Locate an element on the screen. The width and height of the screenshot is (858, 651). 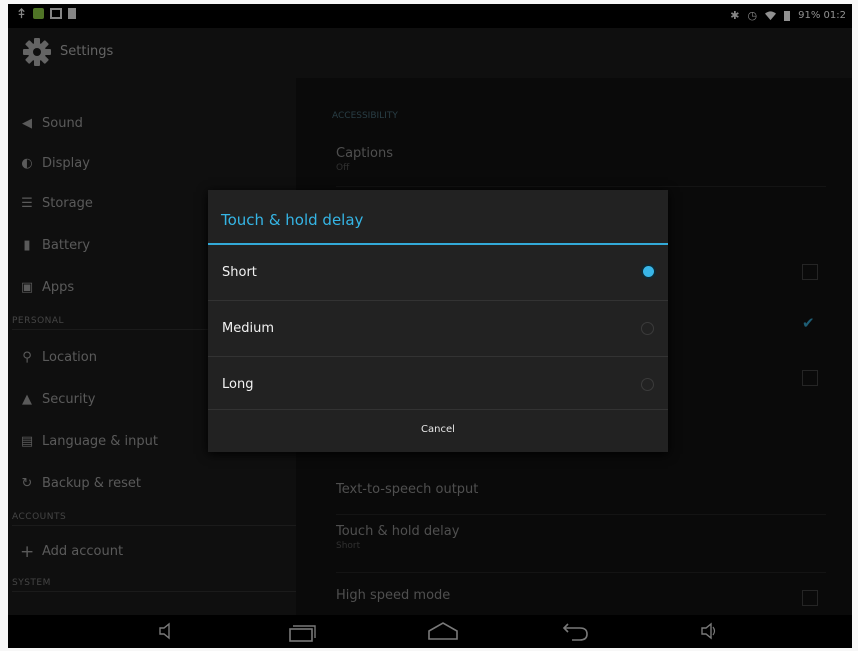
option-long: Long is located at coordinates (438, 384).